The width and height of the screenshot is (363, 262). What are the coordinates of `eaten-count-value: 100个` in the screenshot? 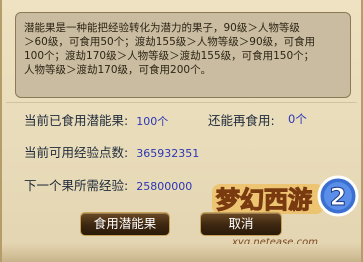 It's located at (152, 121).